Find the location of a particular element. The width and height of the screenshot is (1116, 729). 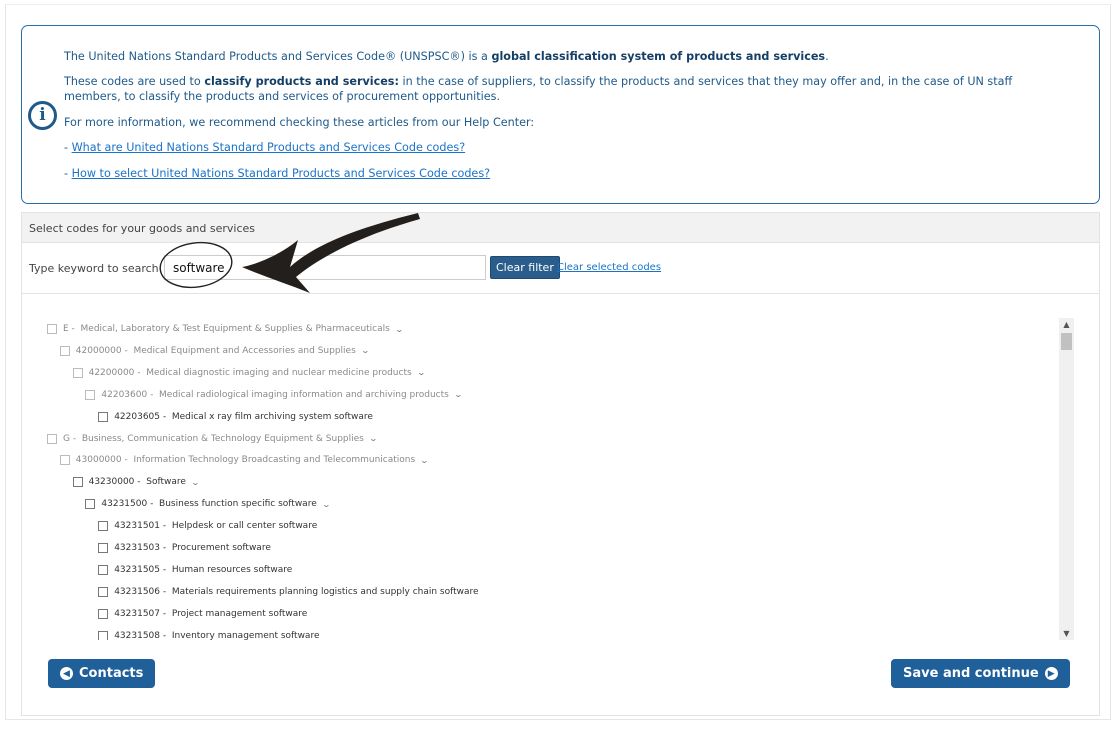

code-number: 42200000 is located at coordinates (111, 372).